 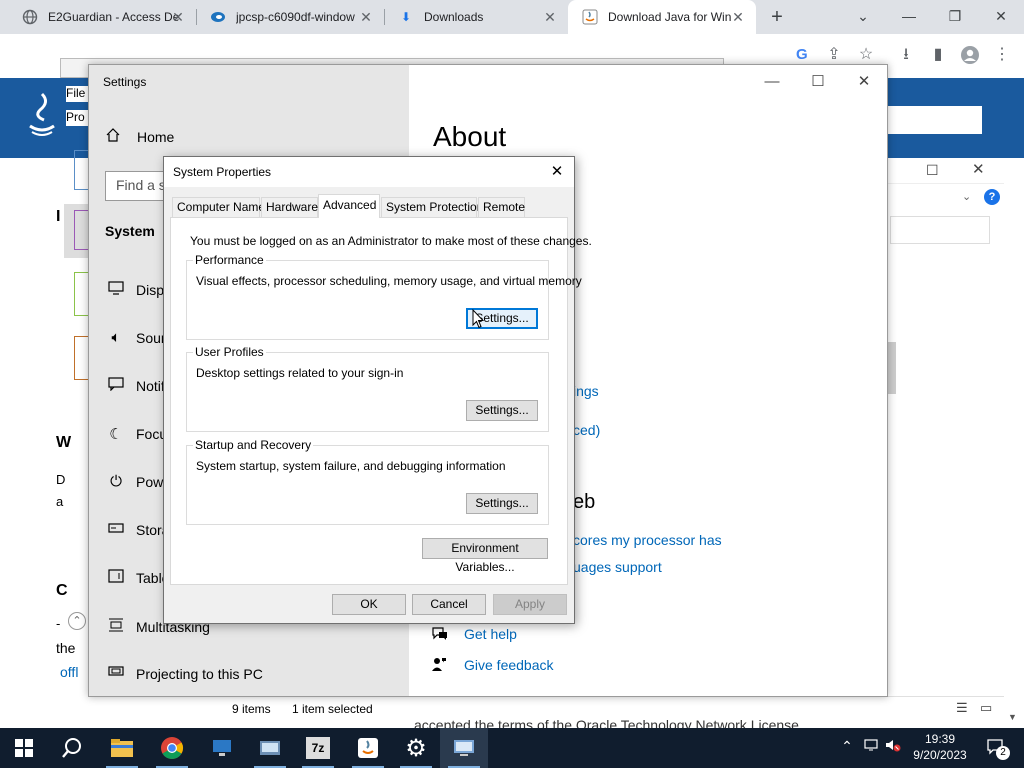 I want to click on tab-remote: Remote, so click(x=501, y=207).